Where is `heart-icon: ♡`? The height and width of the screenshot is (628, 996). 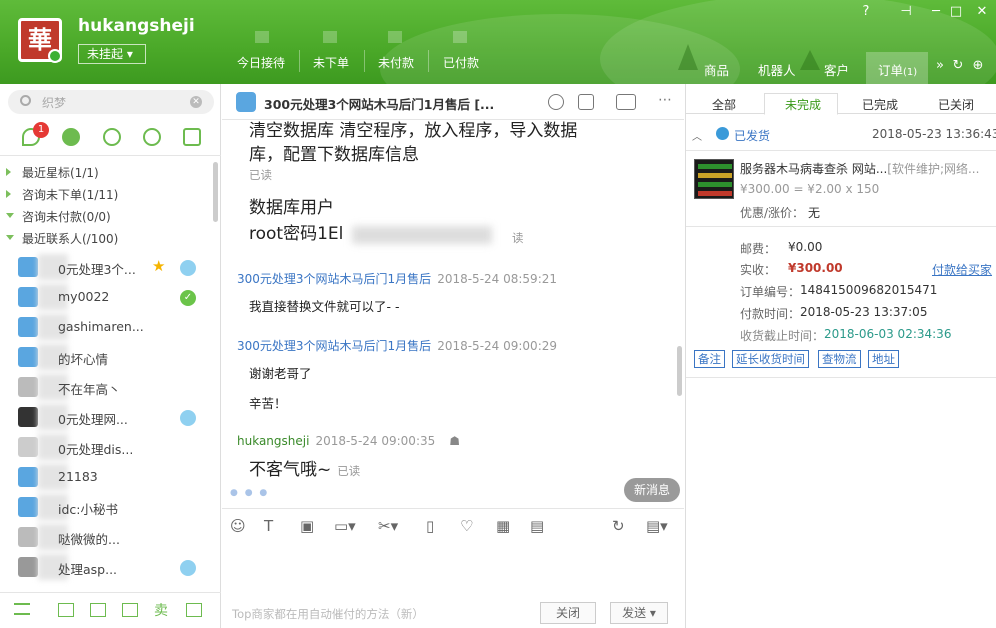 heart-icon: ♡ is located at coordinates (466, 526).